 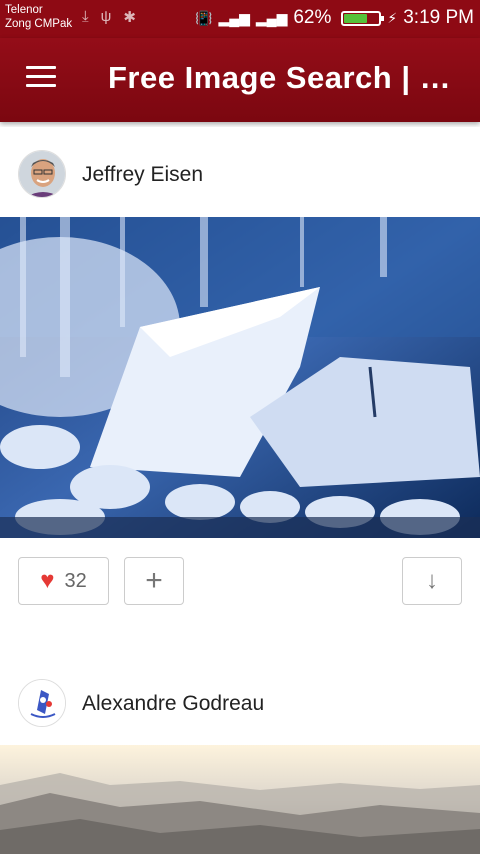 I want to click on vibrate-icon: 📳, so click(x=204, y=17).